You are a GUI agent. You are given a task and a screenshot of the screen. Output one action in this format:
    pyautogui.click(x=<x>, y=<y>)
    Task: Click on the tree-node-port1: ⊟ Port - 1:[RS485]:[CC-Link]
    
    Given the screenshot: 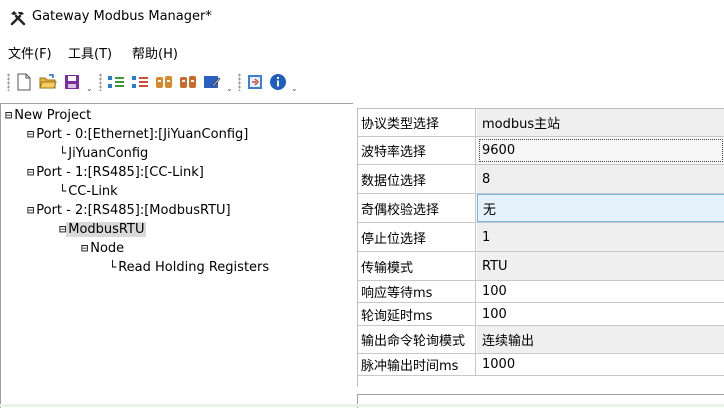 What is the action you would take?
    pyautogui.click(x=116, y=172)
    